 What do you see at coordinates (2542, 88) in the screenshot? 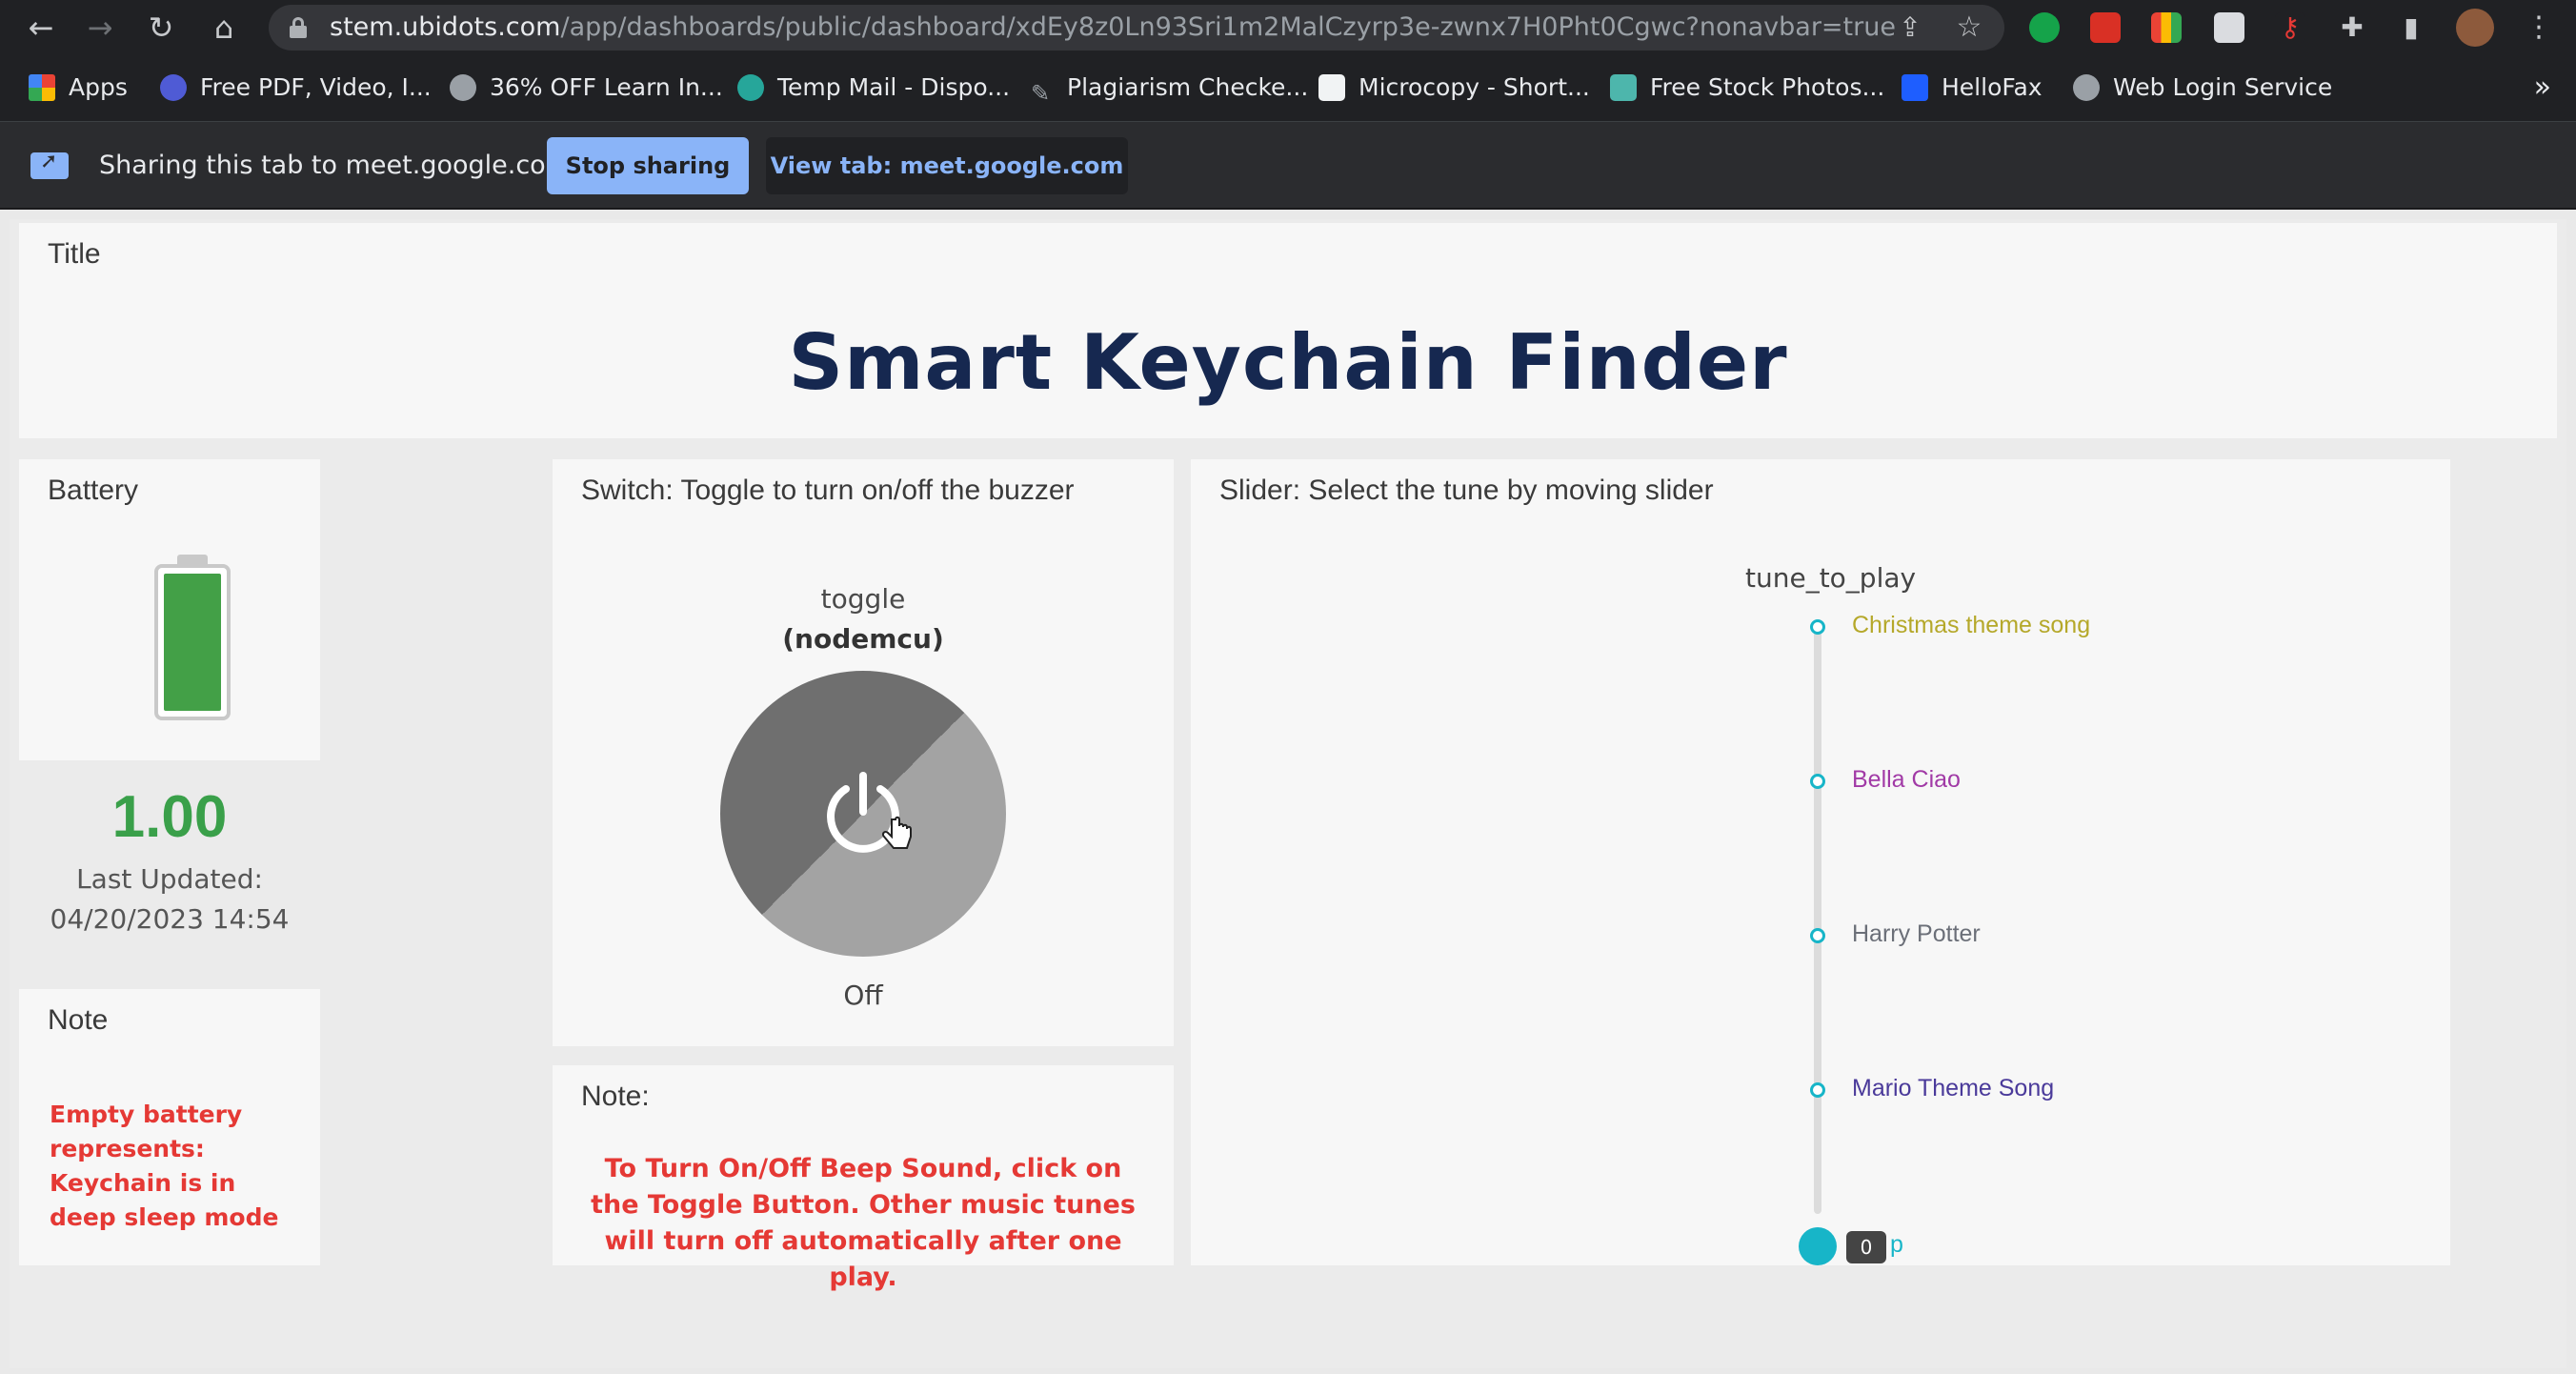
I see `bookmarks-overflow-icon: »` at bounding box center [2542, 88].